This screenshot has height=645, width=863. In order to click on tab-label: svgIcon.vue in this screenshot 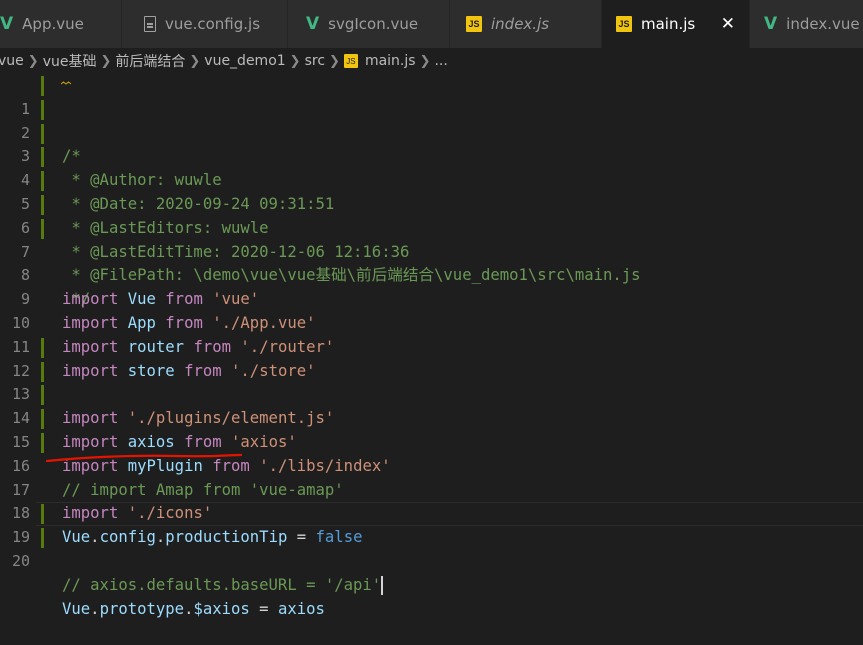, I will do `click(373, 24)`.